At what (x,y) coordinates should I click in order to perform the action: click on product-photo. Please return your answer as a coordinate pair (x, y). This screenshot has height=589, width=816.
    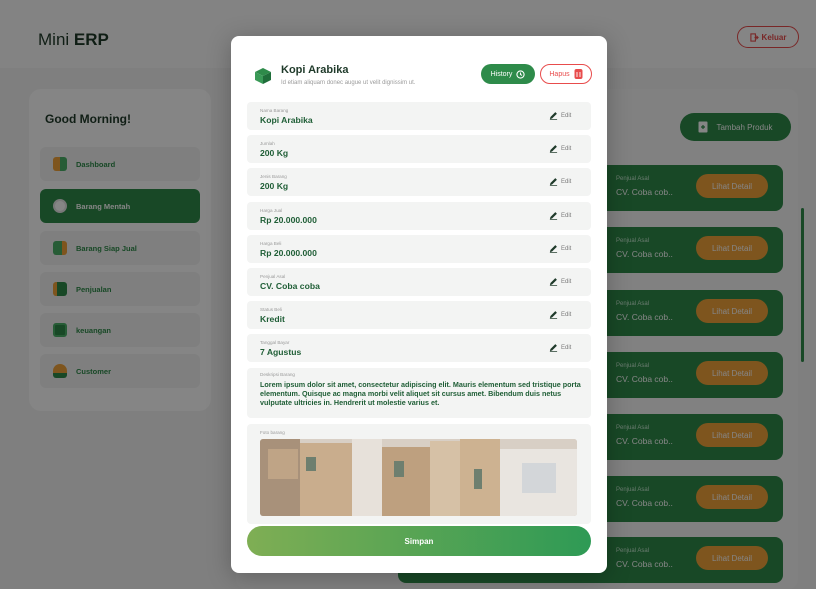
    Looking at the image, I should click on (418, 477).